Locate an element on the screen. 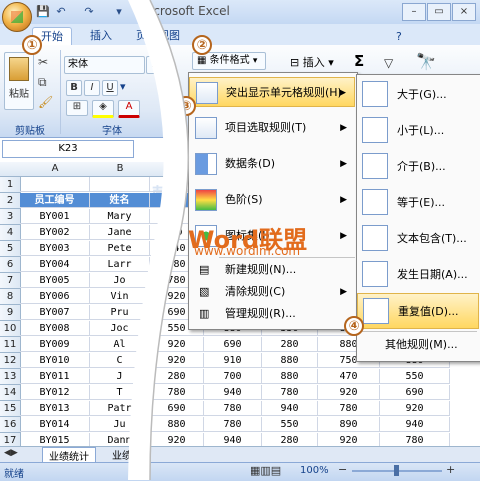 The width and height of the screenshot is (480, 481). table-cell: Larr is located at coordinates (120, 264).